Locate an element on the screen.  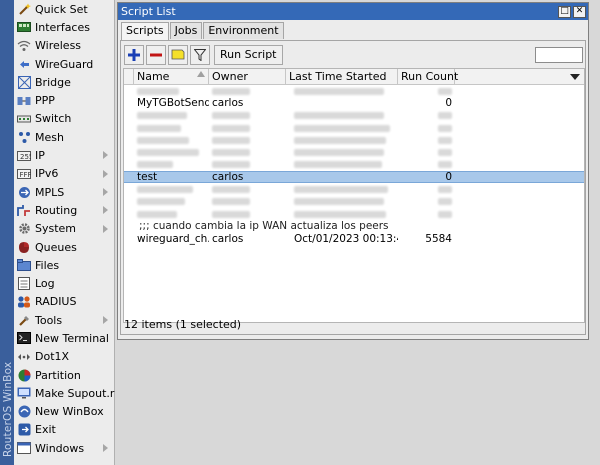
close-button: ✕ is located at coordinates (579, 11).